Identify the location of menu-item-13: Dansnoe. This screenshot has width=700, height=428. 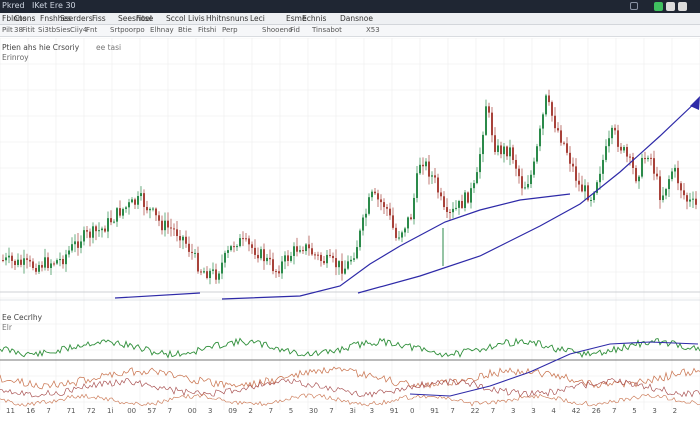
(356, 18).